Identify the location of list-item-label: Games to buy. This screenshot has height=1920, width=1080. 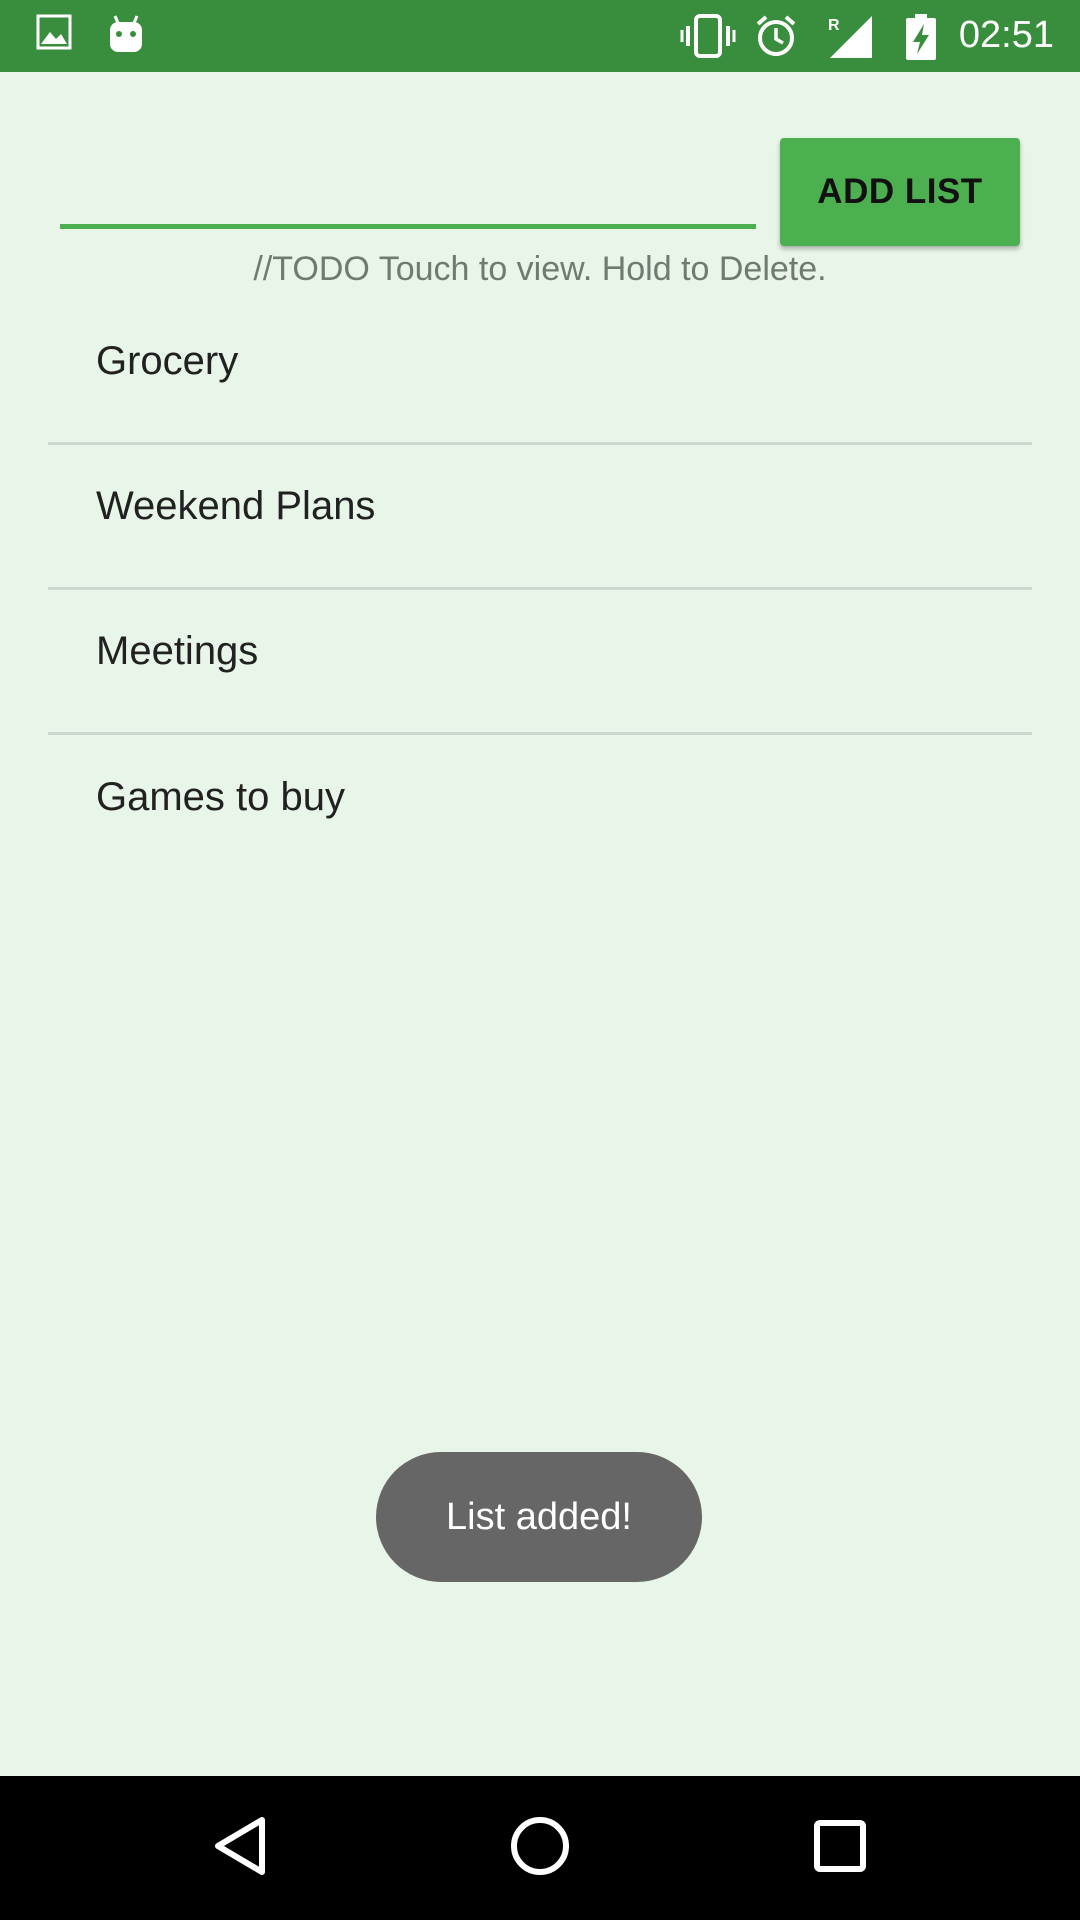
(221, 797).